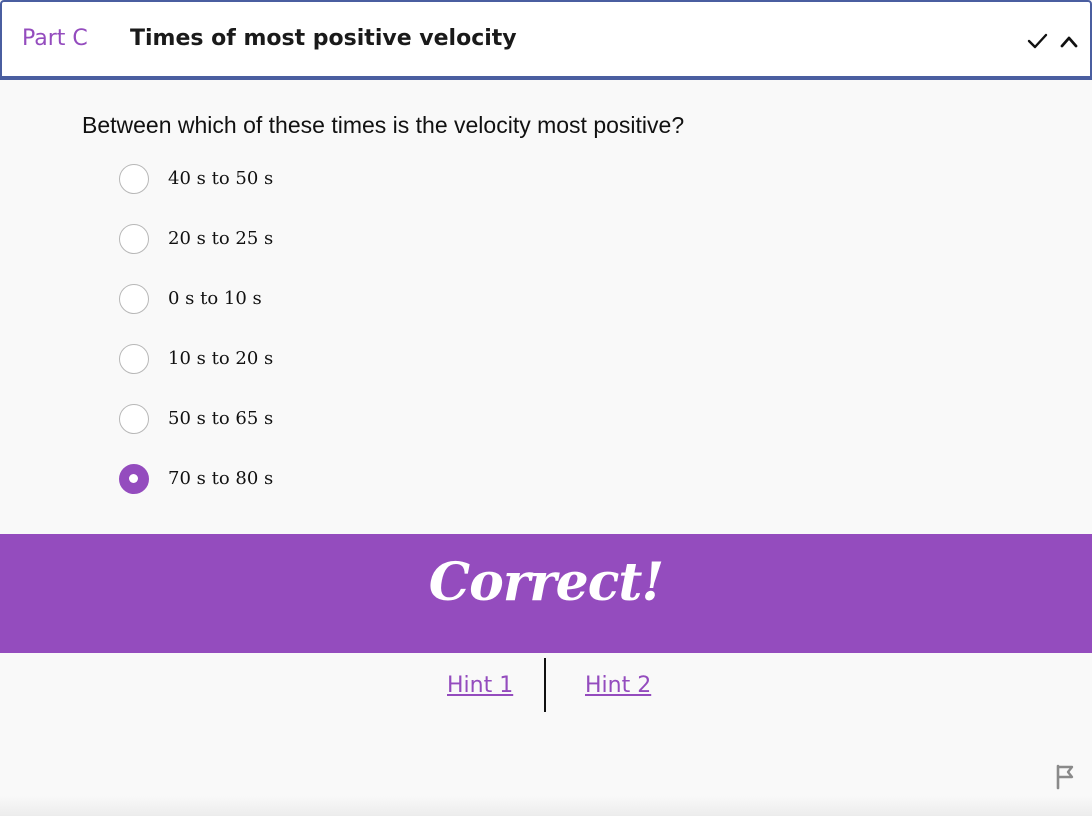 The image size is (1092, 816). What do you see at coordinates (221, 178) in the screenshot?
I see `choice-label: 40 s to 50 s` at bounding box center [221, 178].